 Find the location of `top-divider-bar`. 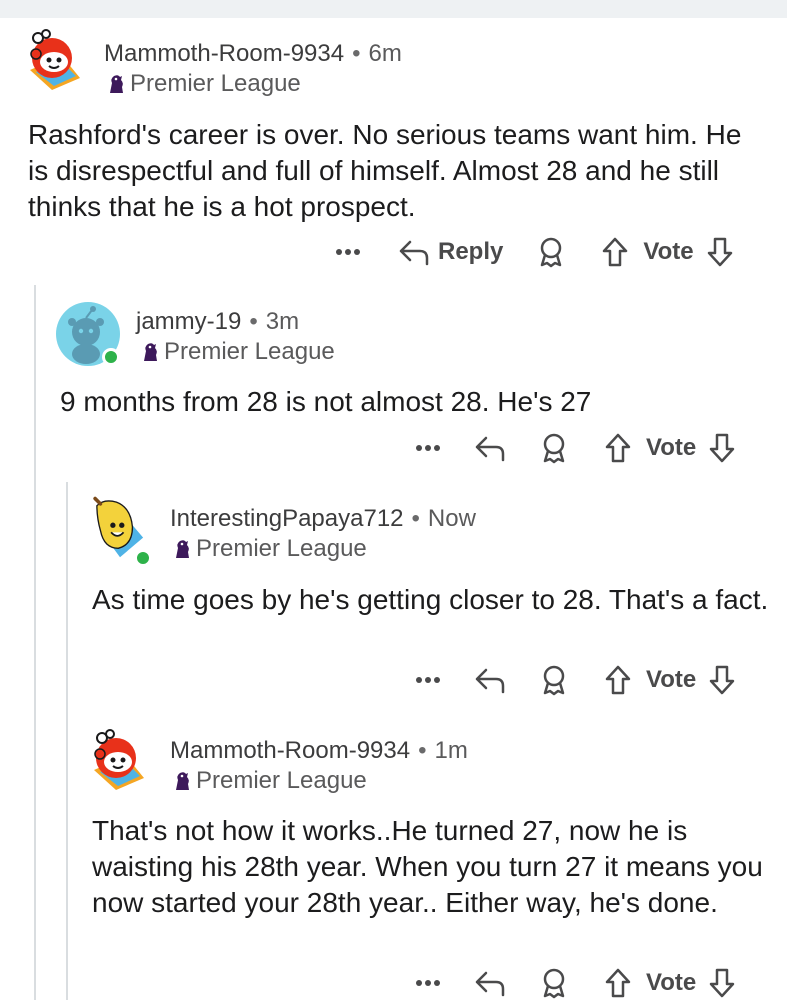

top-divider-bar is located at coordinates (393, 9).